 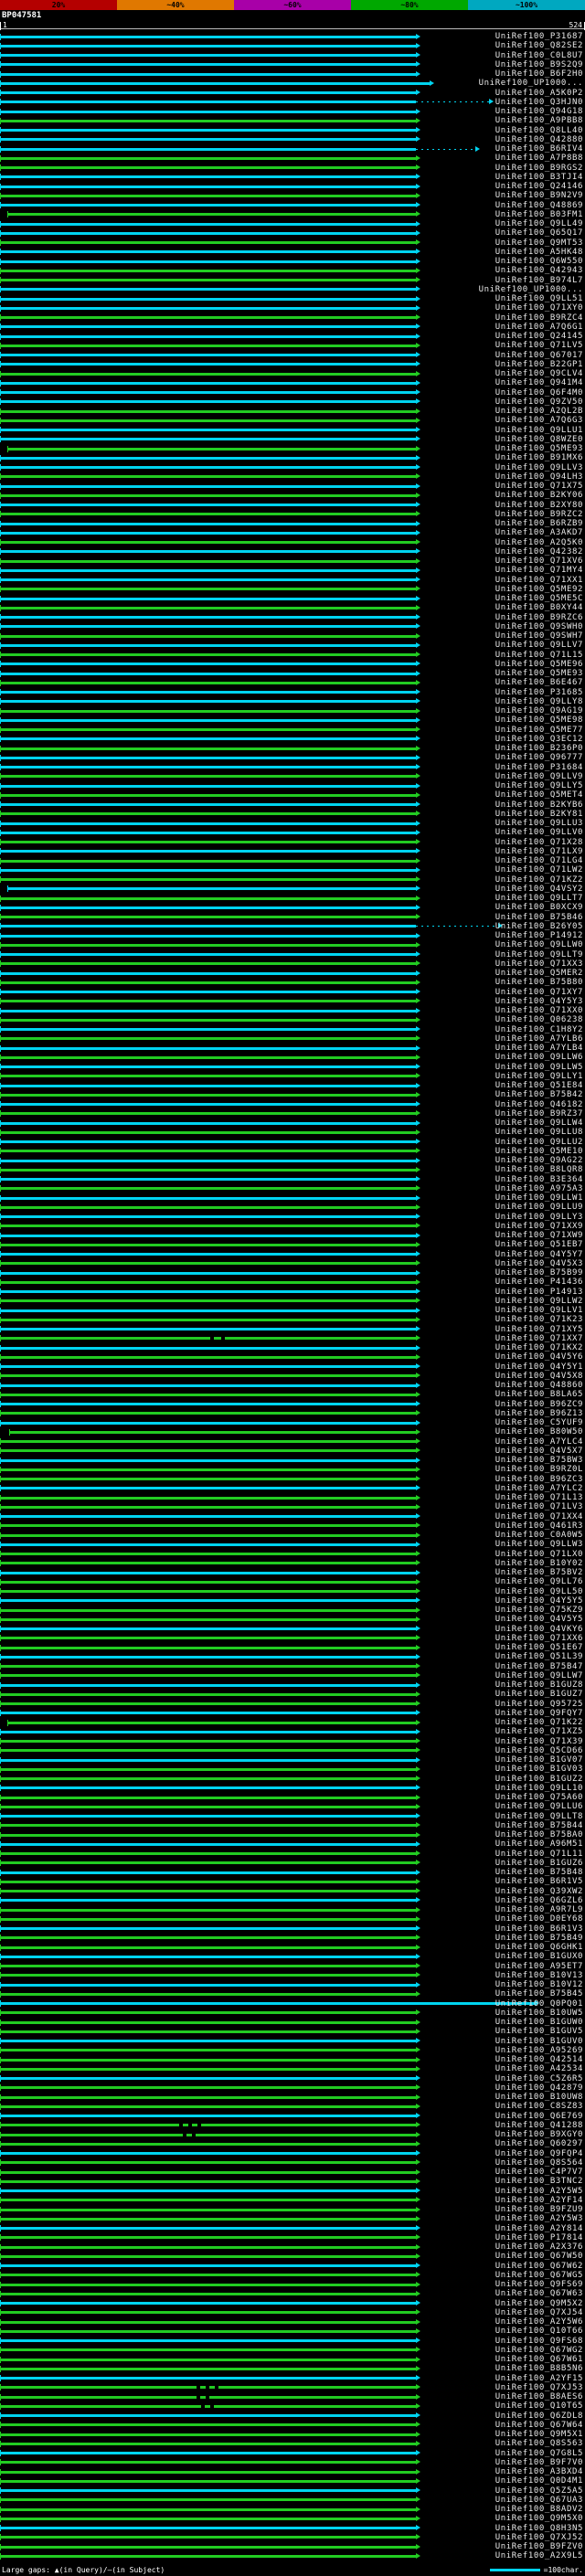 I want to click on hit-row: UniRef100_A5K0P2, so click(x=293, y=93).